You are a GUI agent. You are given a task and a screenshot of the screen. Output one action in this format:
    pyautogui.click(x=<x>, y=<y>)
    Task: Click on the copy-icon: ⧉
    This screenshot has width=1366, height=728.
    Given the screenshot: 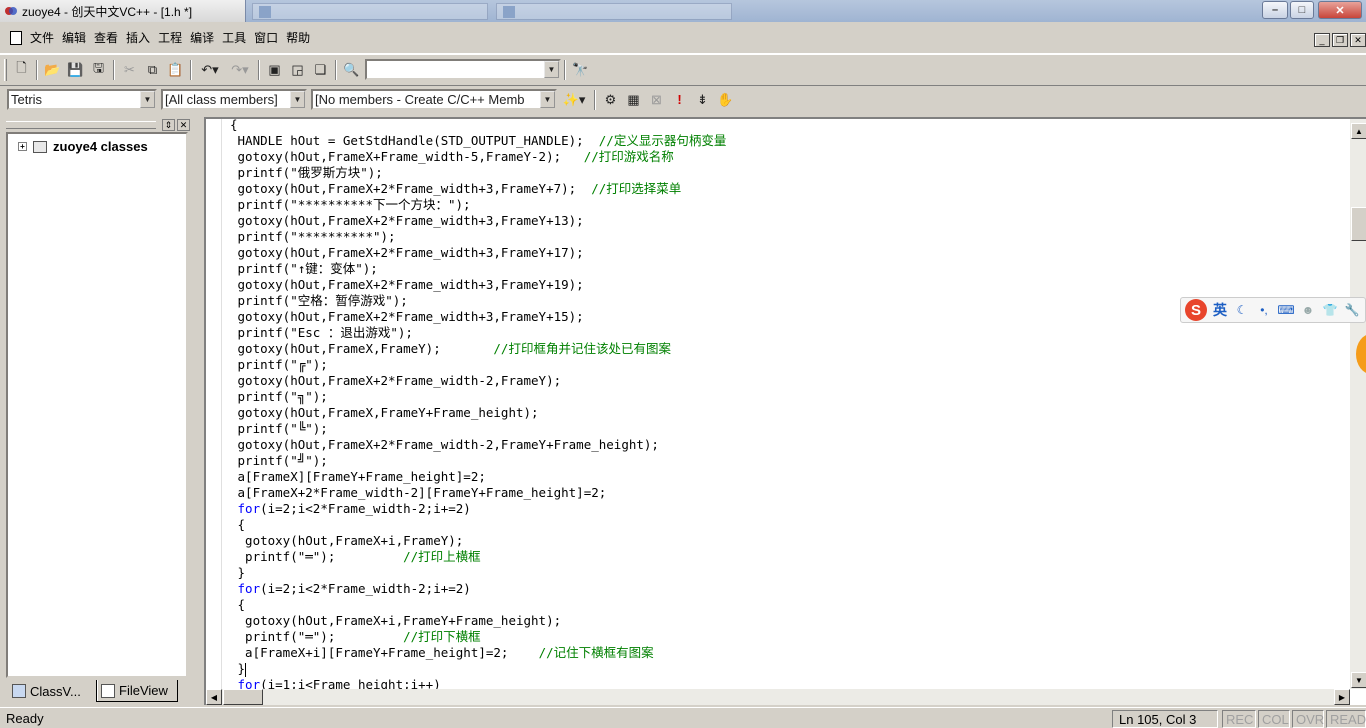 What is the action you would take?
    pyautogui.click(x=152, y=70)
    